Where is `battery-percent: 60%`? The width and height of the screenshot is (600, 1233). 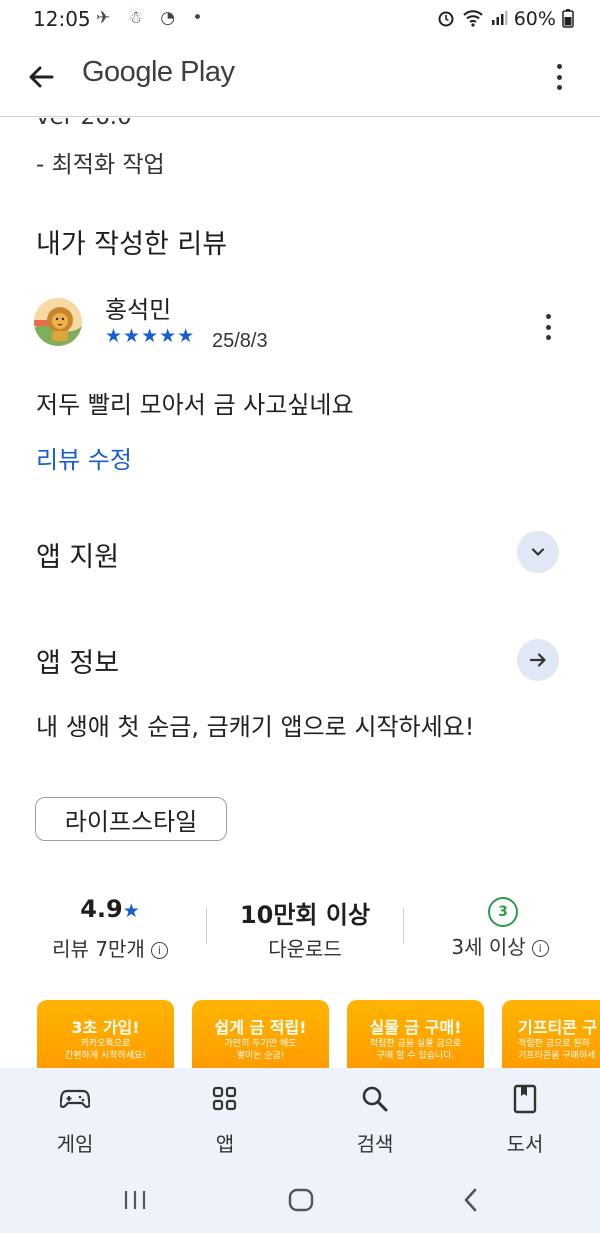
battery-percent: 60% is located at coordinates (534, 19).